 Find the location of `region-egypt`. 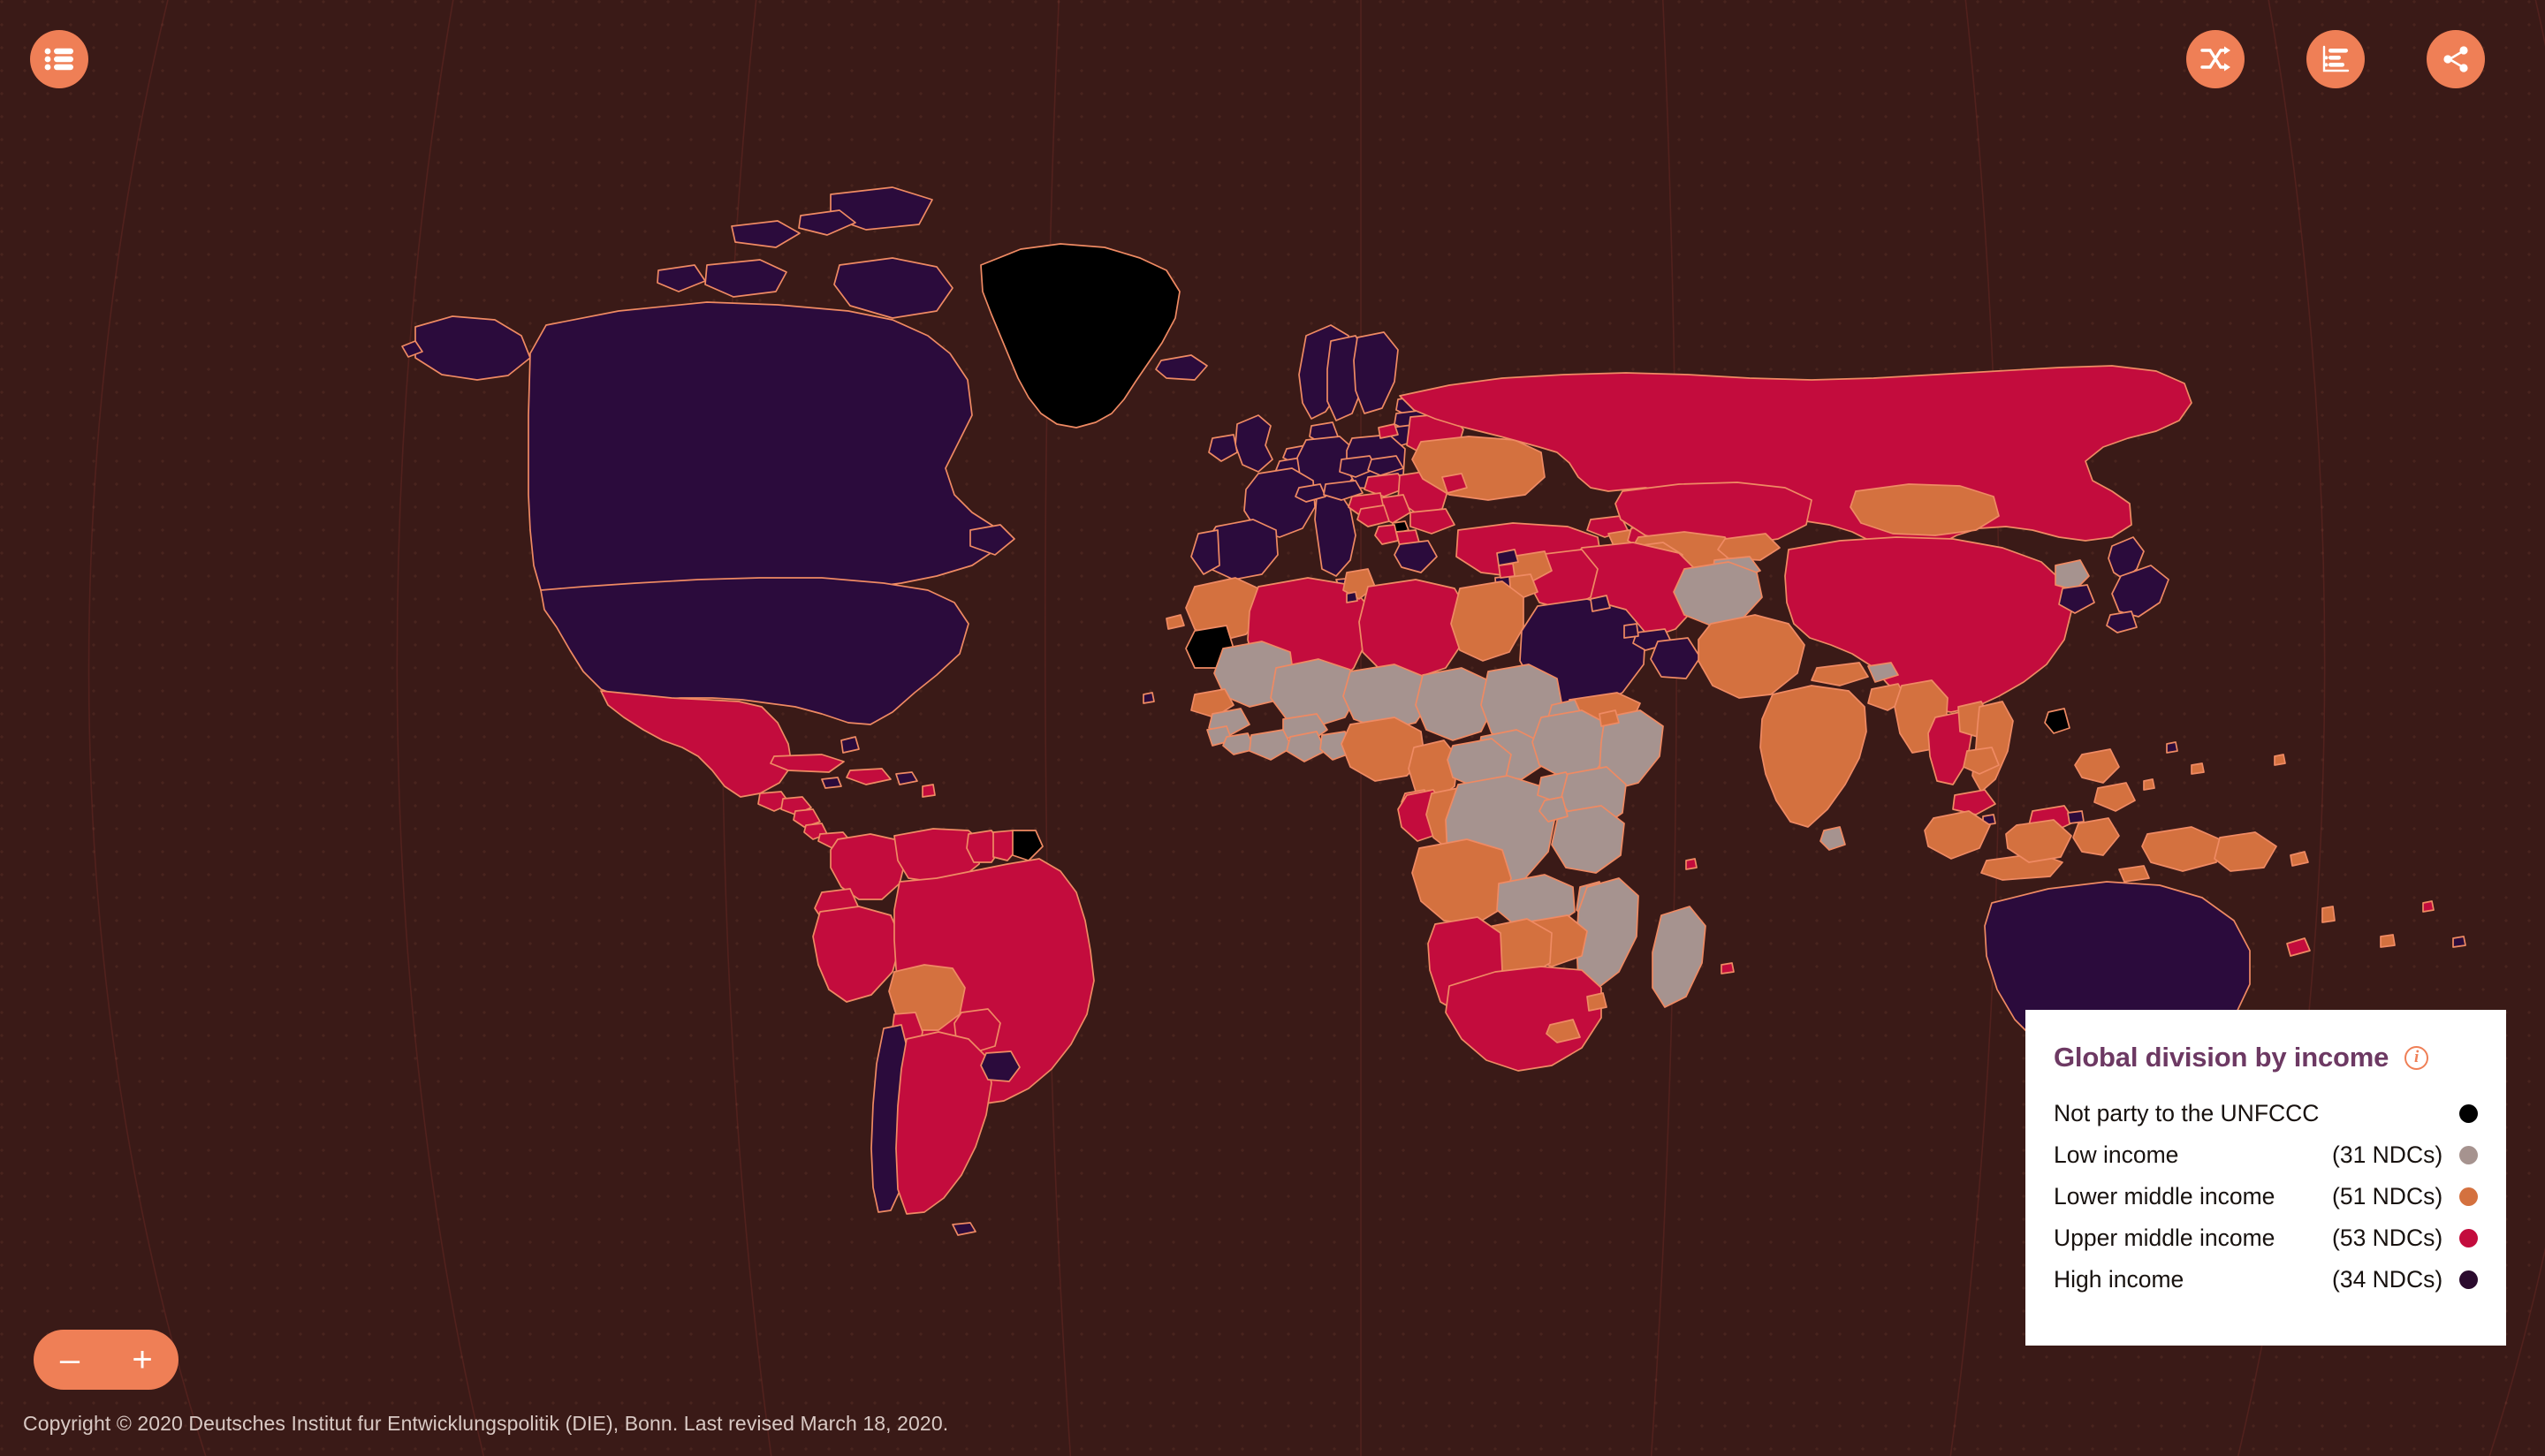

region-egypt is located at coordinates (1487, 621).